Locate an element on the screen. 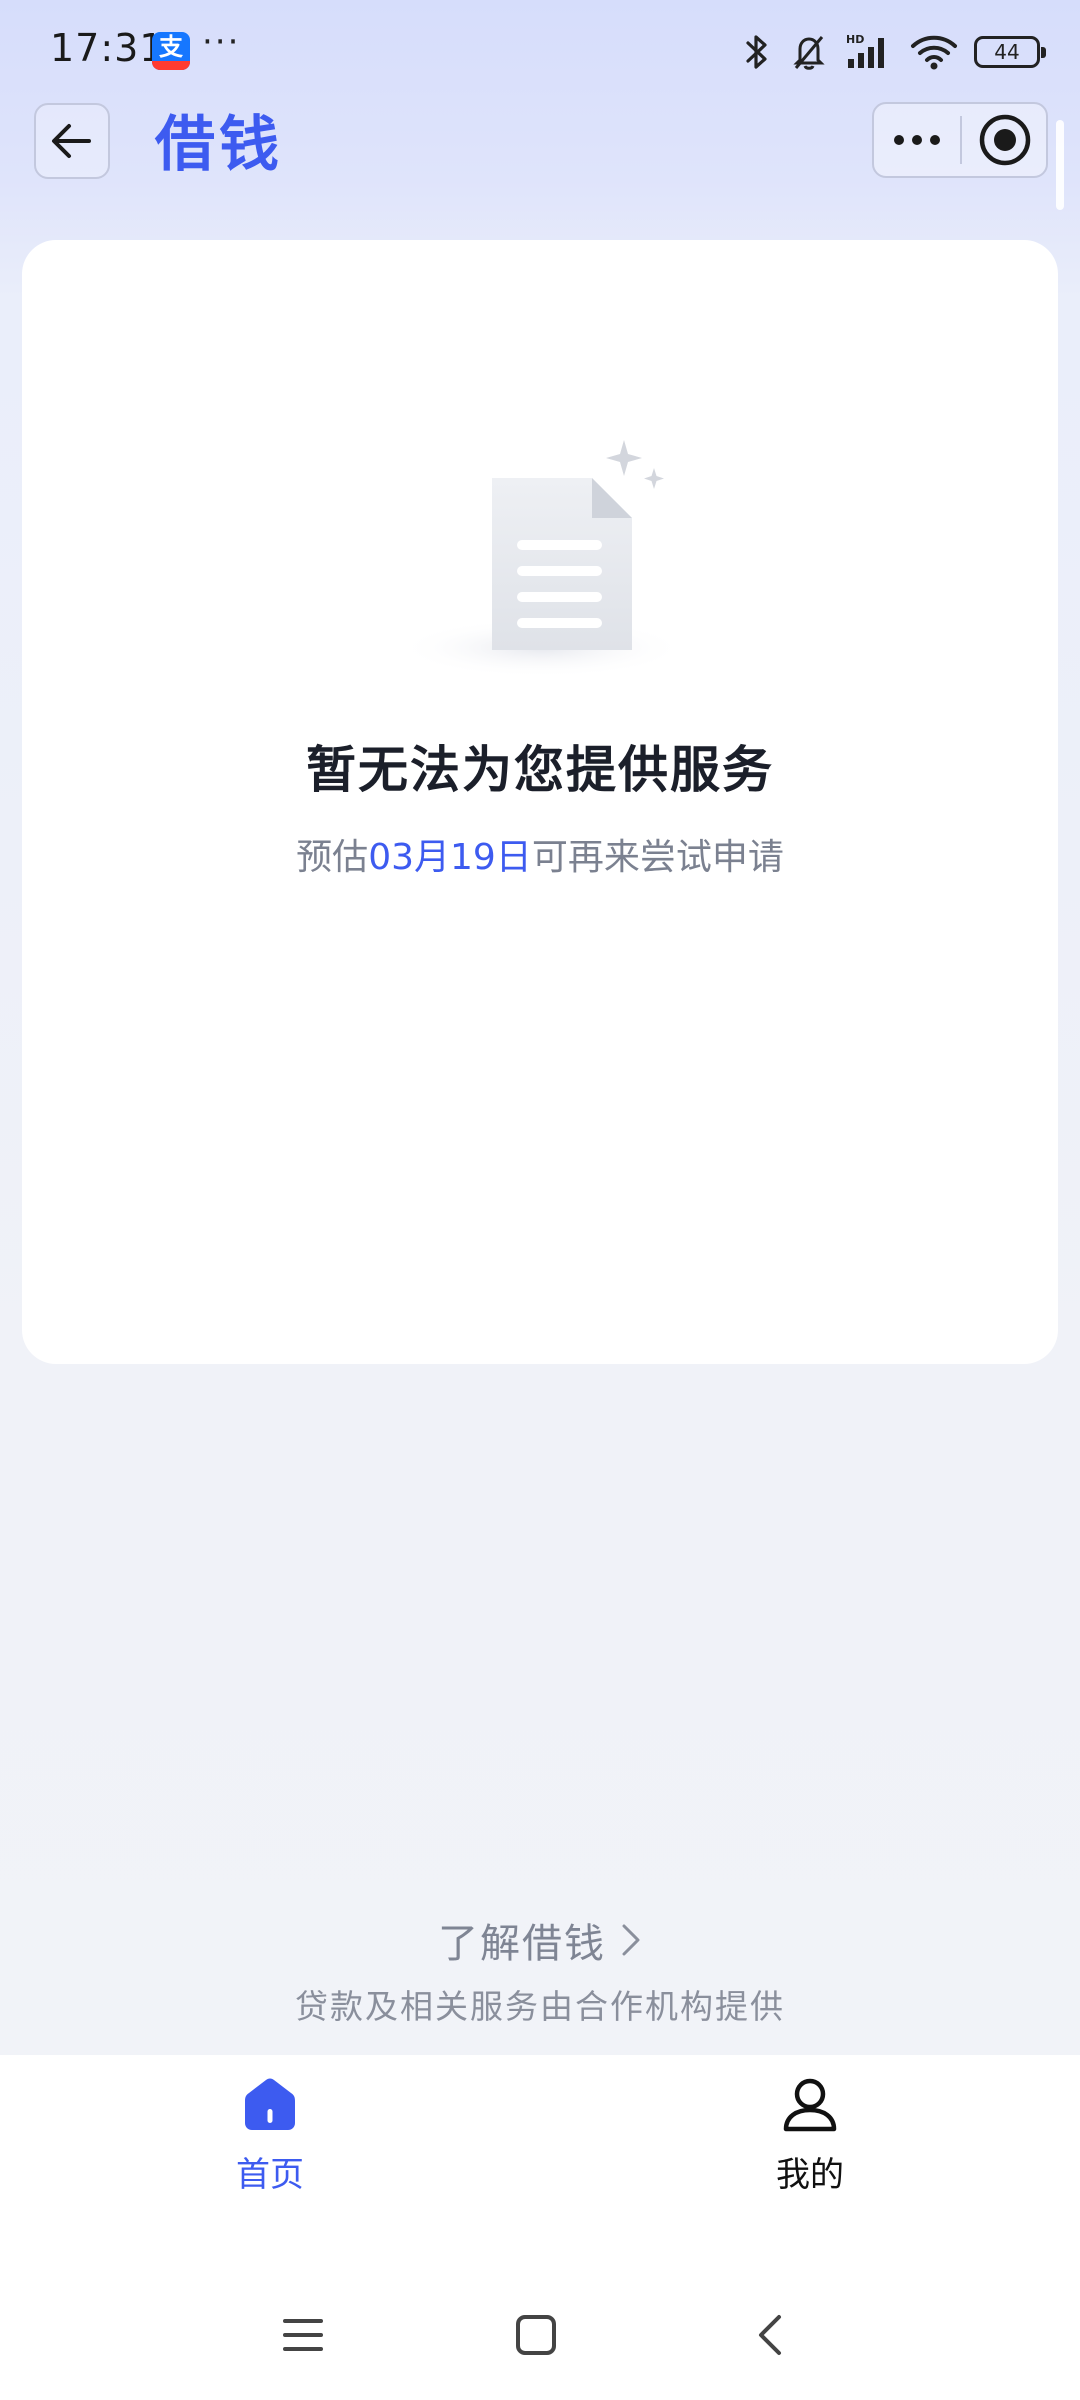 This screenshot has height=2400, width=1080. record-target-icon is located at coordinates (1005, 140).